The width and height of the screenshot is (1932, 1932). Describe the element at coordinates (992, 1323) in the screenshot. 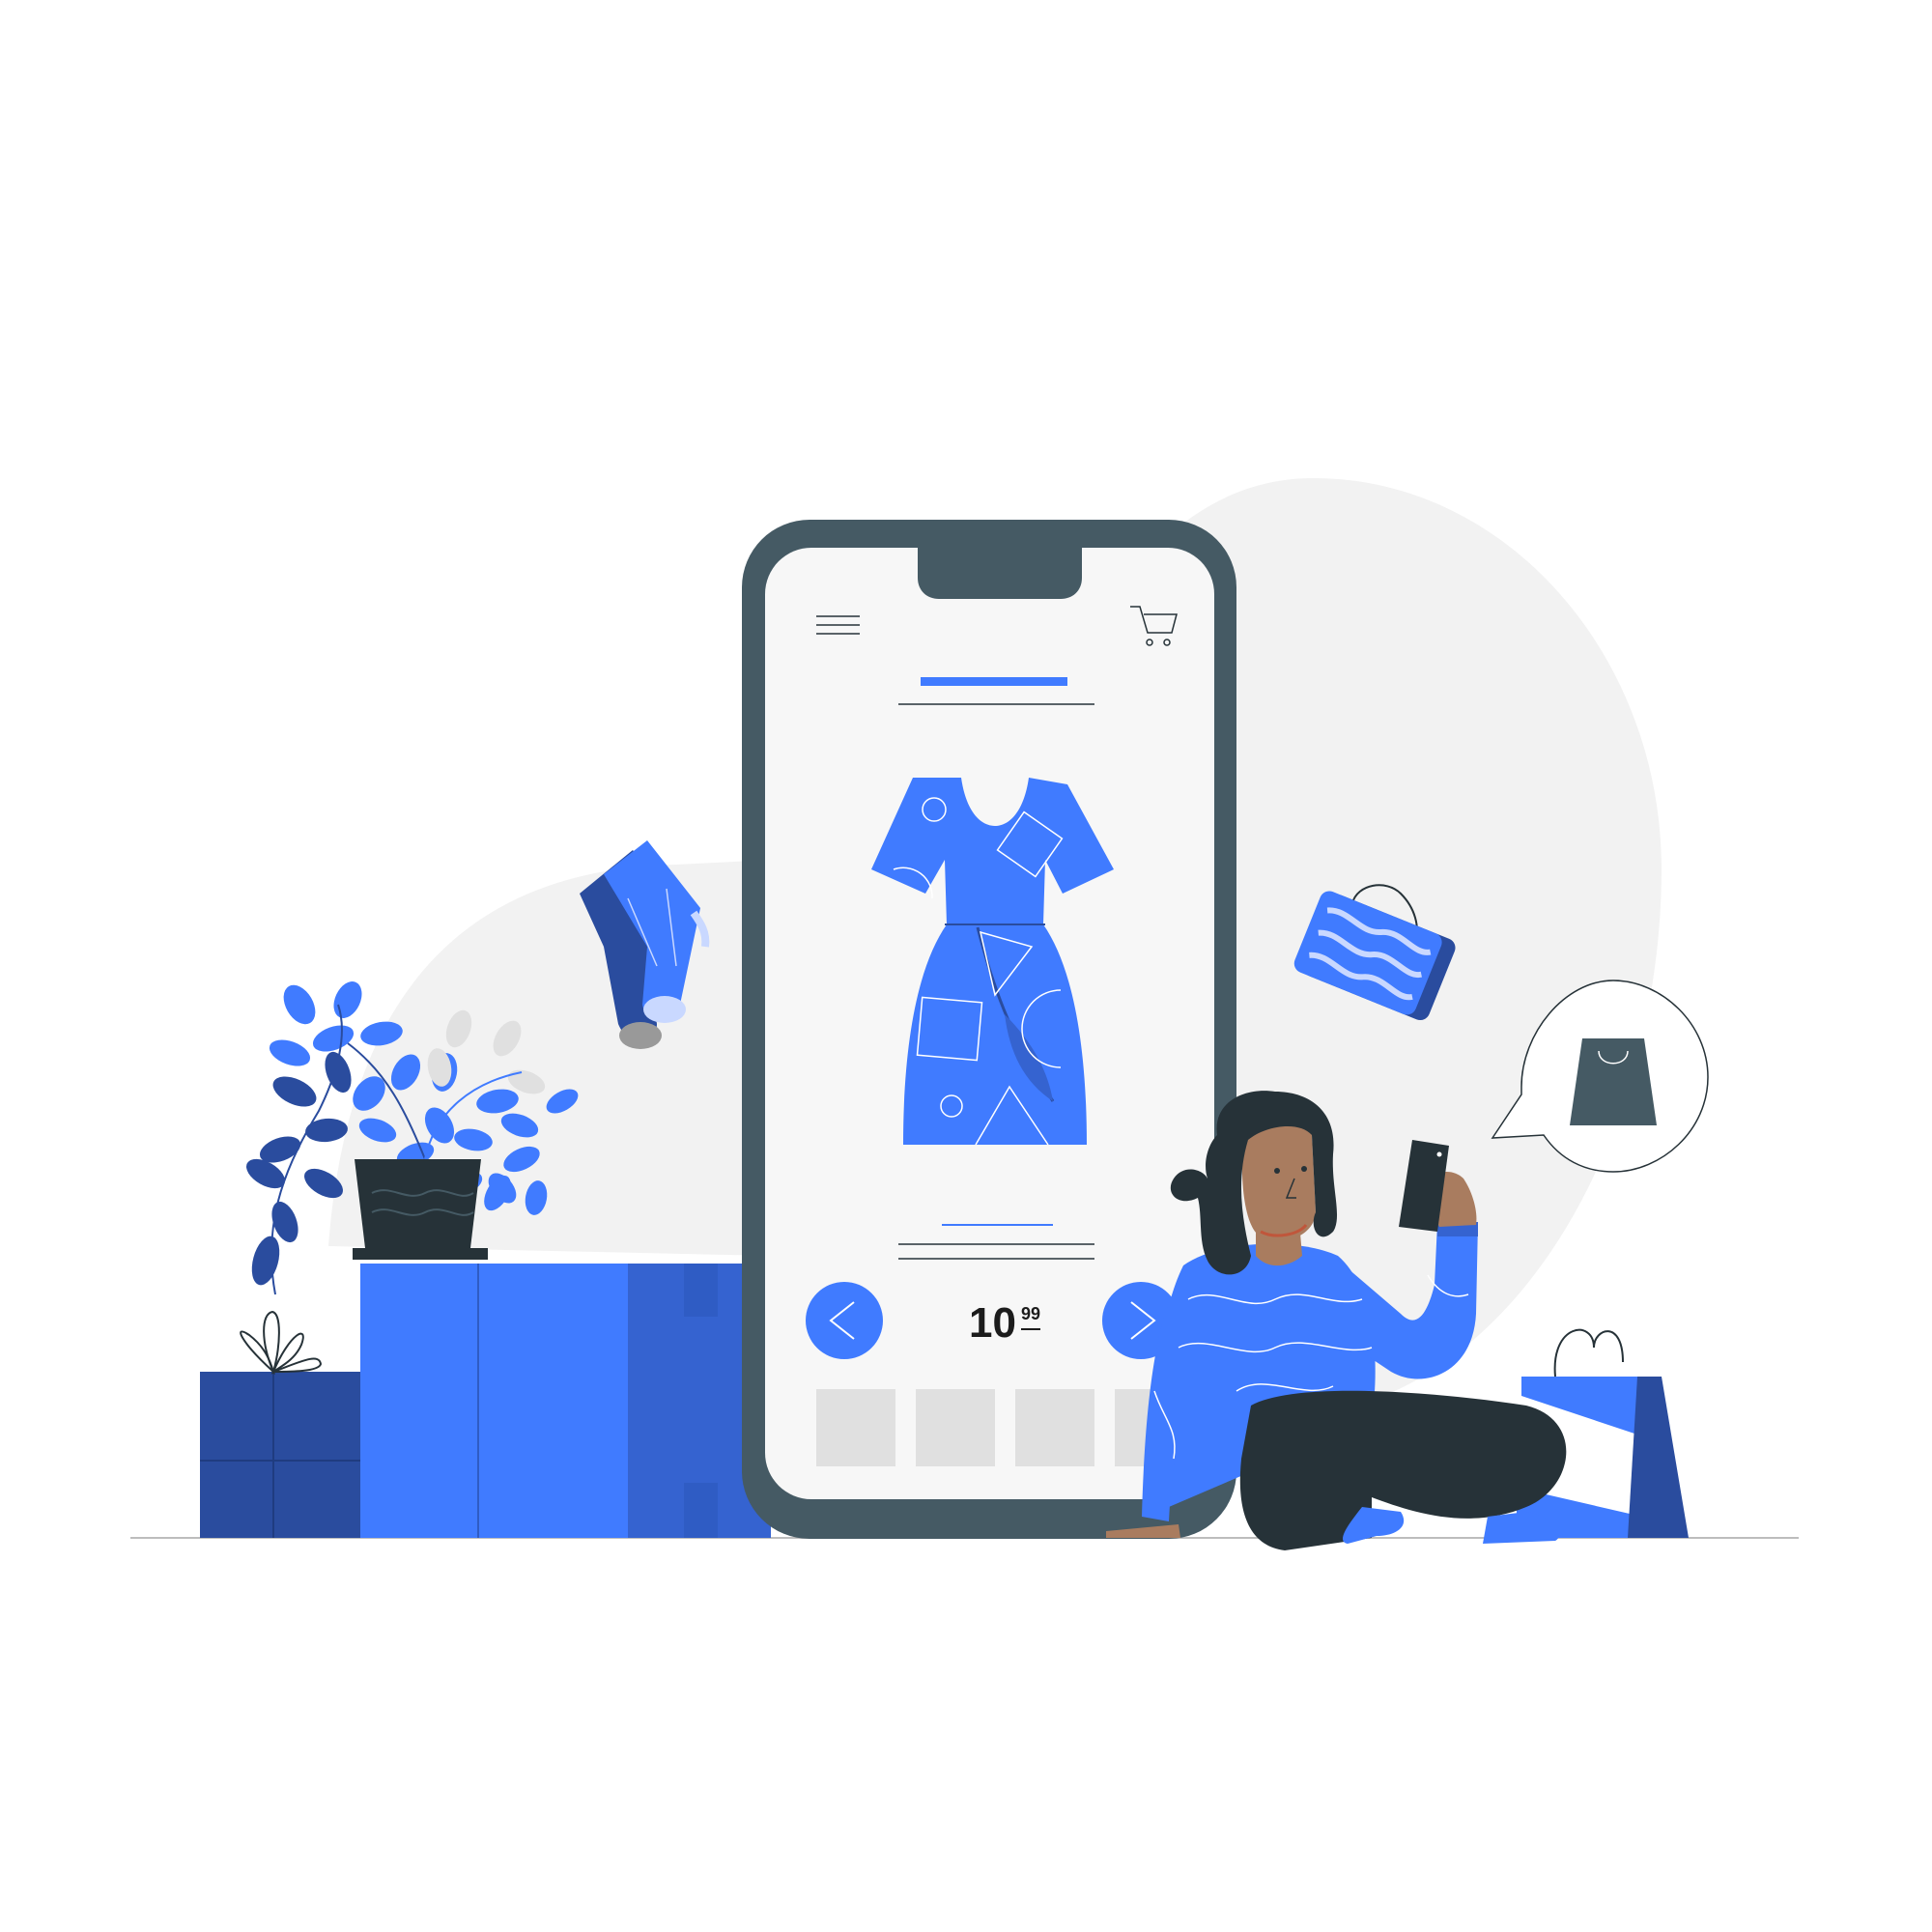

I see `price-whole: 10` at that location.